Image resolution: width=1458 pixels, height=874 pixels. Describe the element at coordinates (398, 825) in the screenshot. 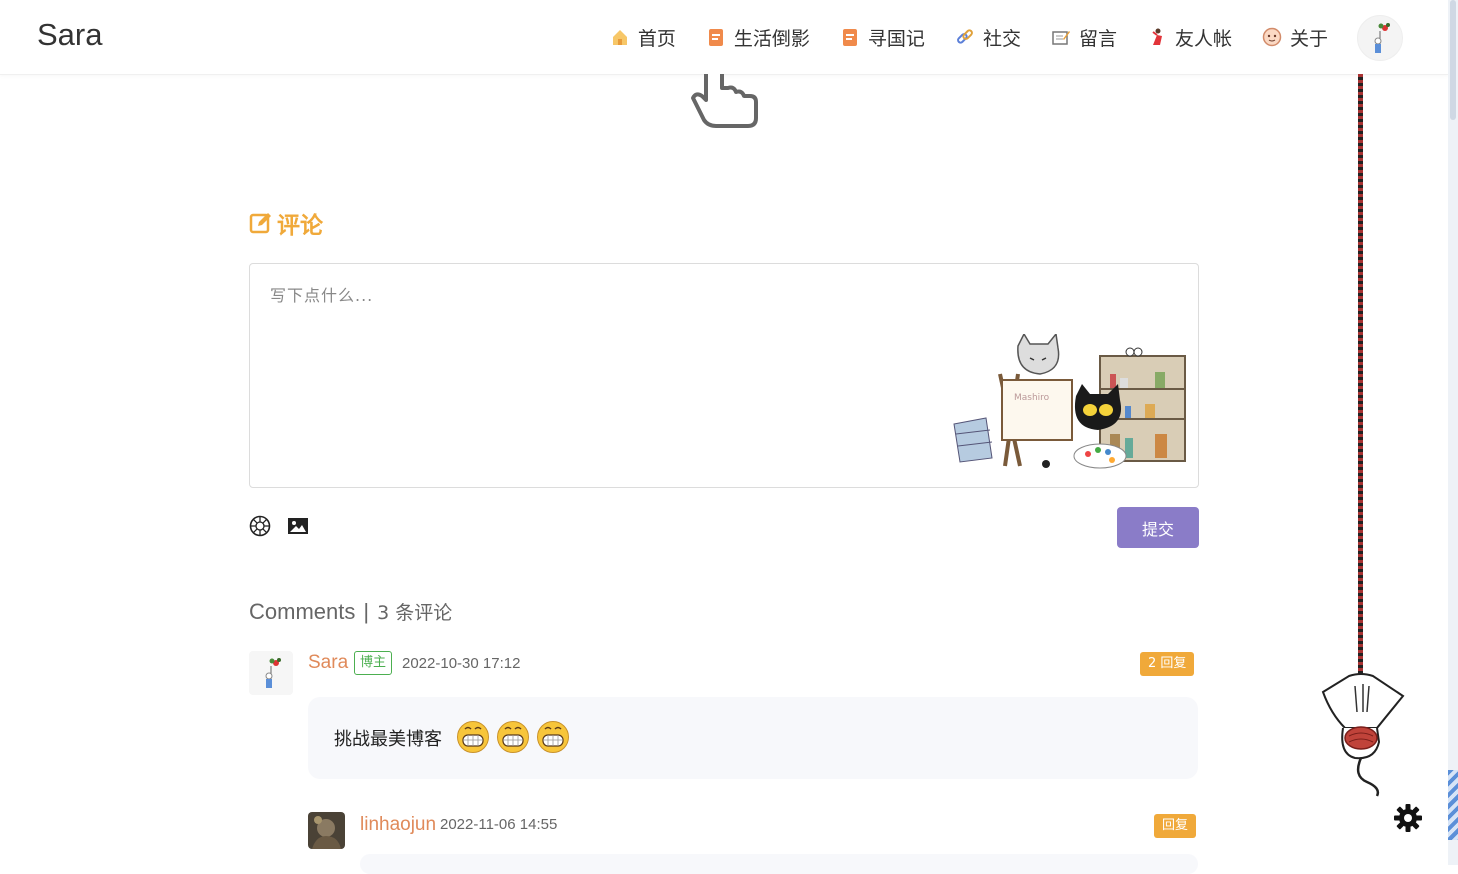

I see `comment-author: linhaojun` at that location.